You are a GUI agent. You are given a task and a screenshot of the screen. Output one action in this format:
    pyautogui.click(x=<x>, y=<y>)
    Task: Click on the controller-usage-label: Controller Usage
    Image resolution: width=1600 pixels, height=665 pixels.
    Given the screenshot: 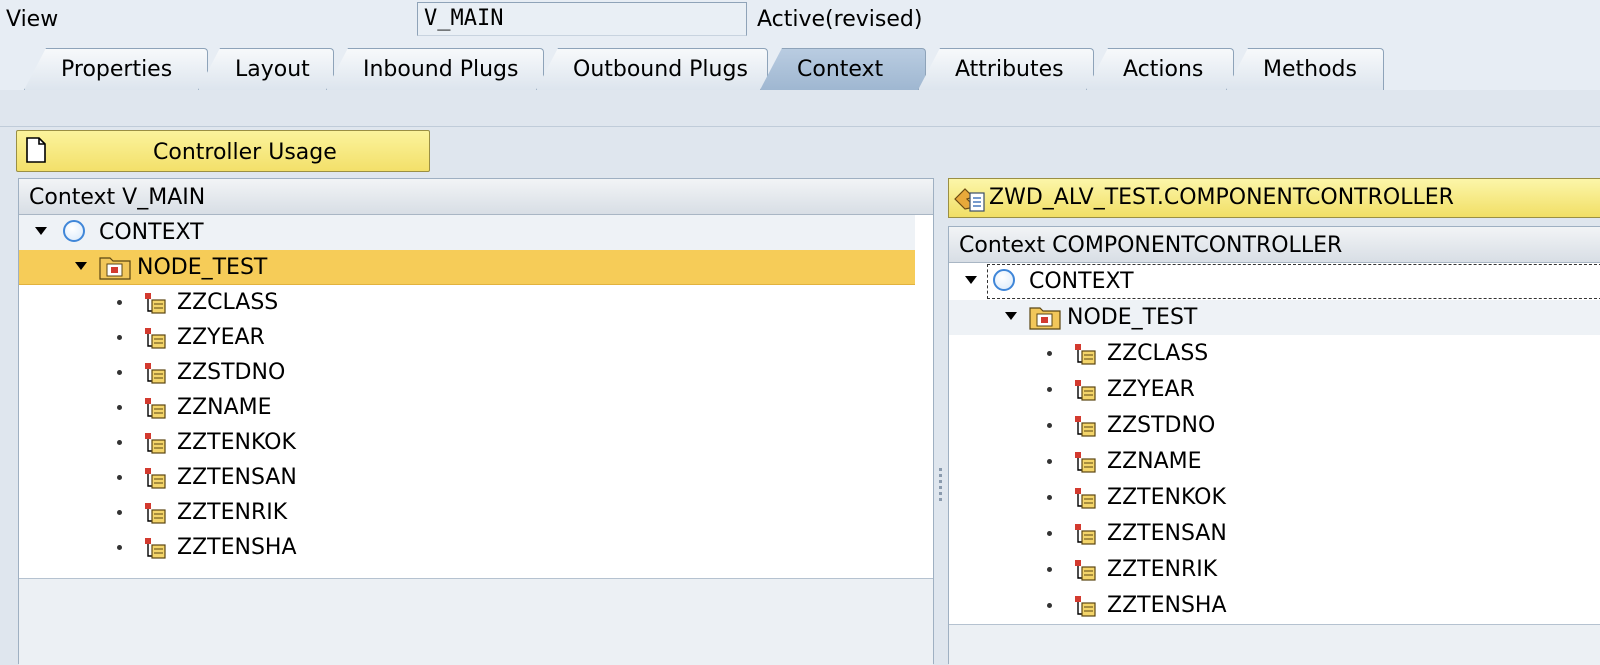 What is the action you would take?
    pyautogui.click(x=245, y=152)
    